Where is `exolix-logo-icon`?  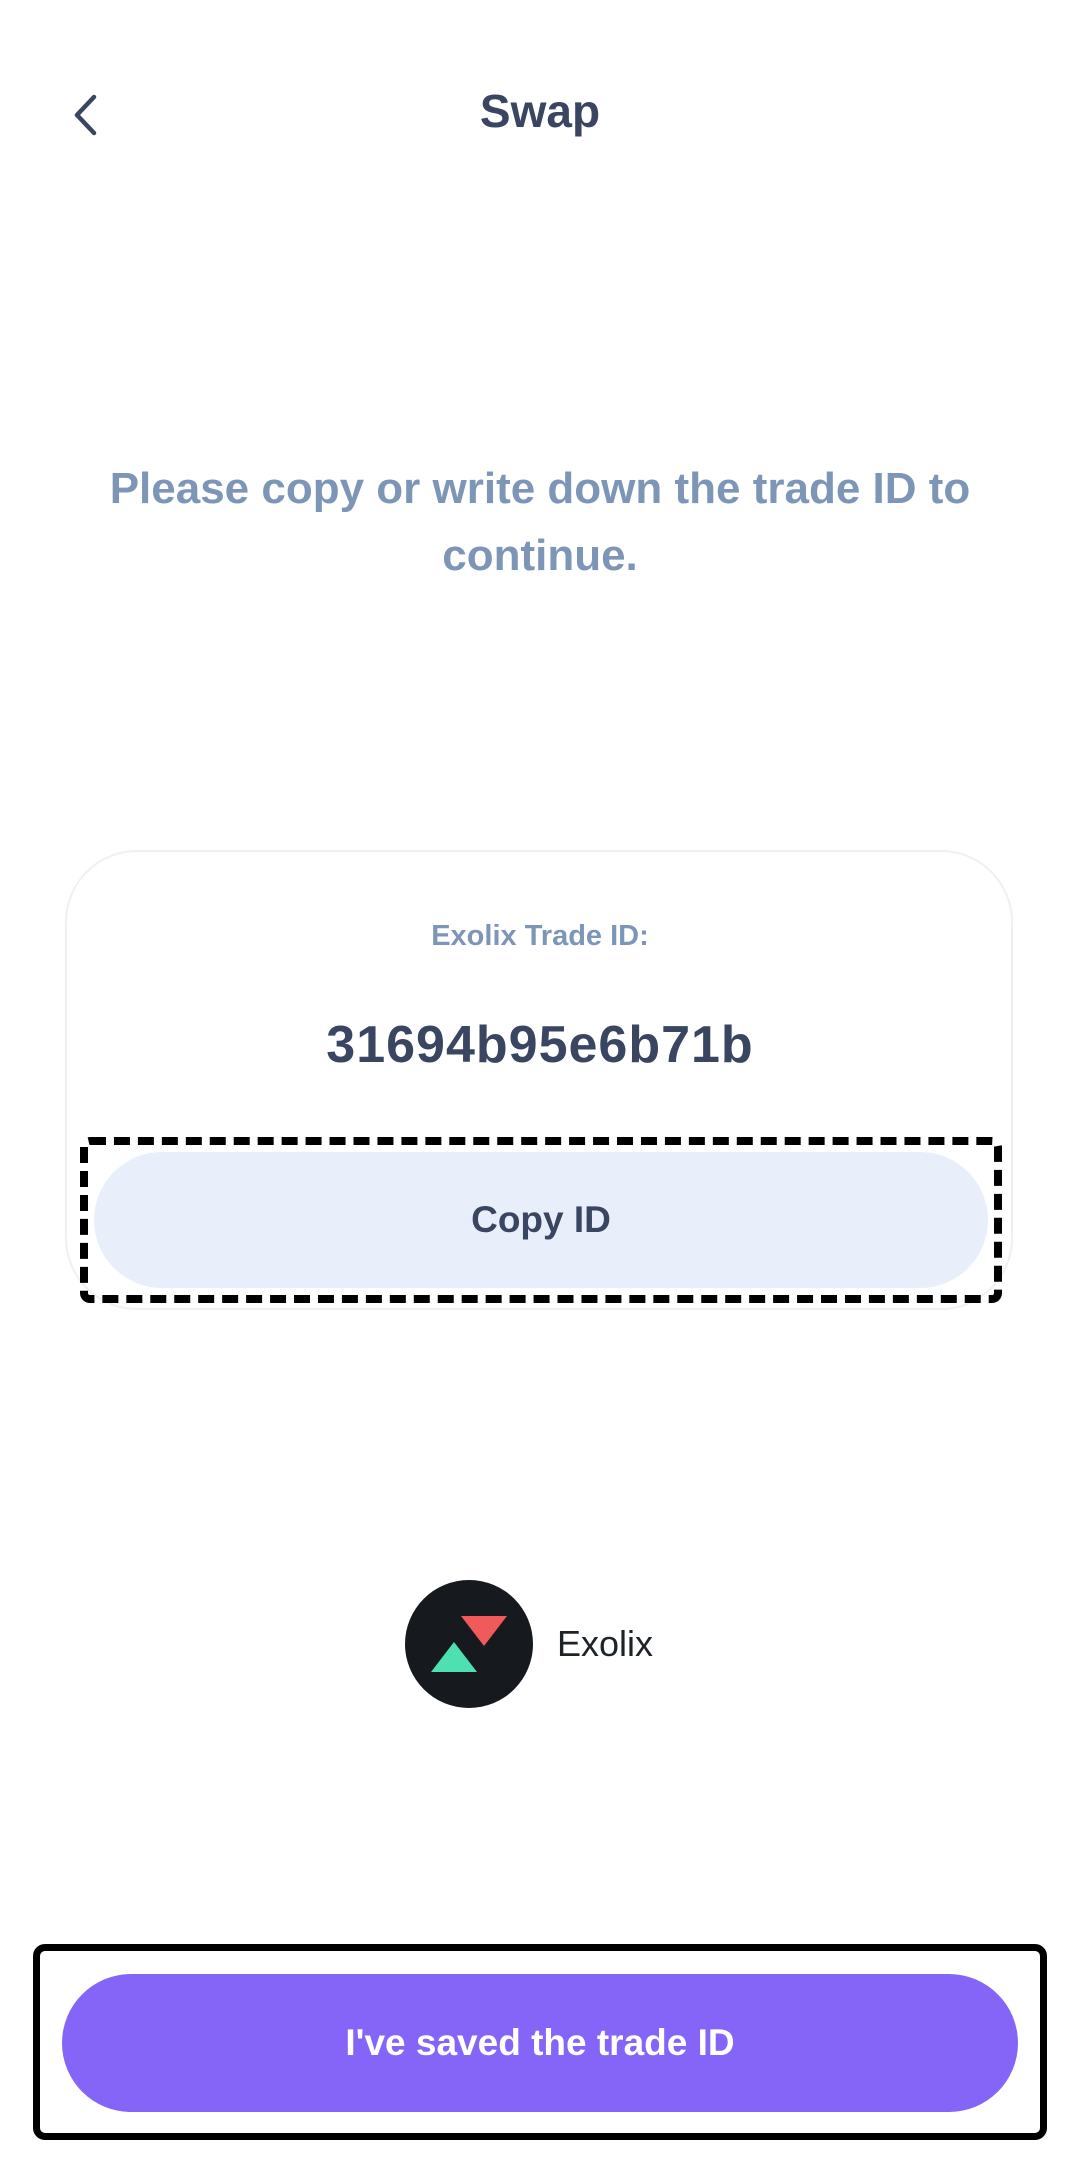 exolix-logo-icon is located at coordinates (469, 1644).